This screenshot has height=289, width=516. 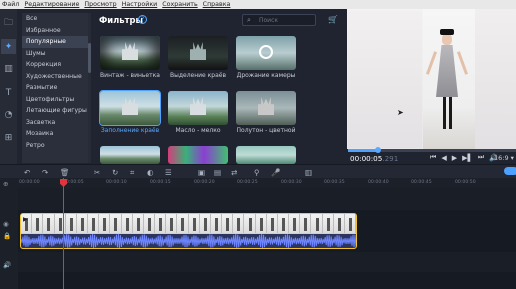 What do you see at coordinates (130, 130) in the screenshot?
I see `filter-label-fill-edges: Заполнение краёв` at bounding box center [130, 130].